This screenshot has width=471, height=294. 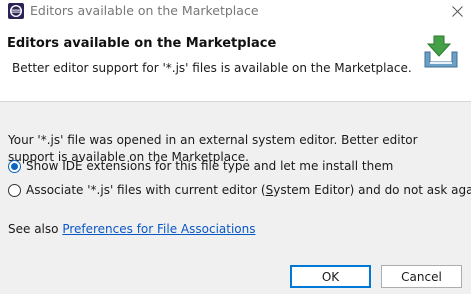 I want to click on file-associations-link: Preferences for File Associations, so click(x=158, y=229).